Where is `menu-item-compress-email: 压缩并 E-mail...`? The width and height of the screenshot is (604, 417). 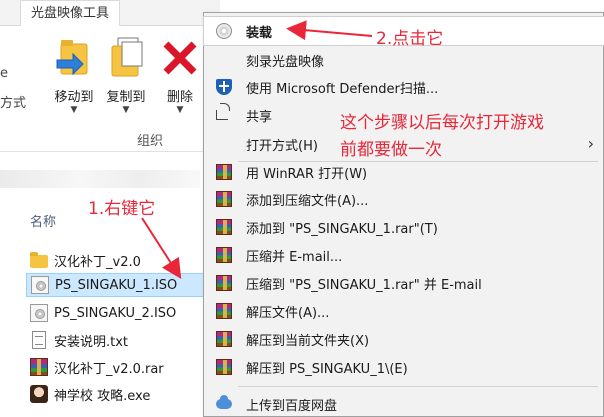
menu-item-compress-email: 压缩并 E-mail... is located at coordinates (404, 255).